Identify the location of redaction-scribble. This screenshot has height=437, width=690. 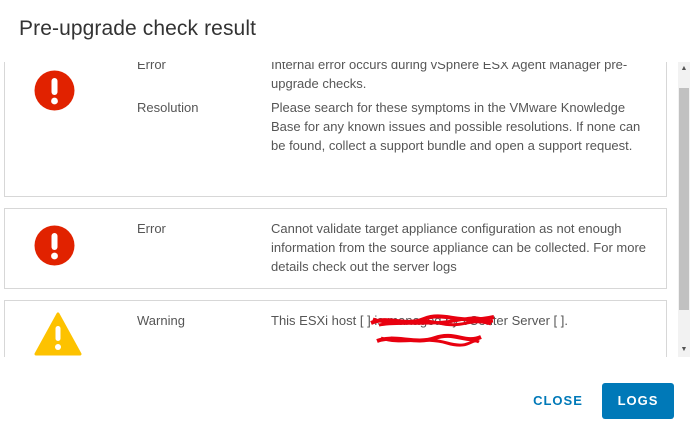
(429, 340).